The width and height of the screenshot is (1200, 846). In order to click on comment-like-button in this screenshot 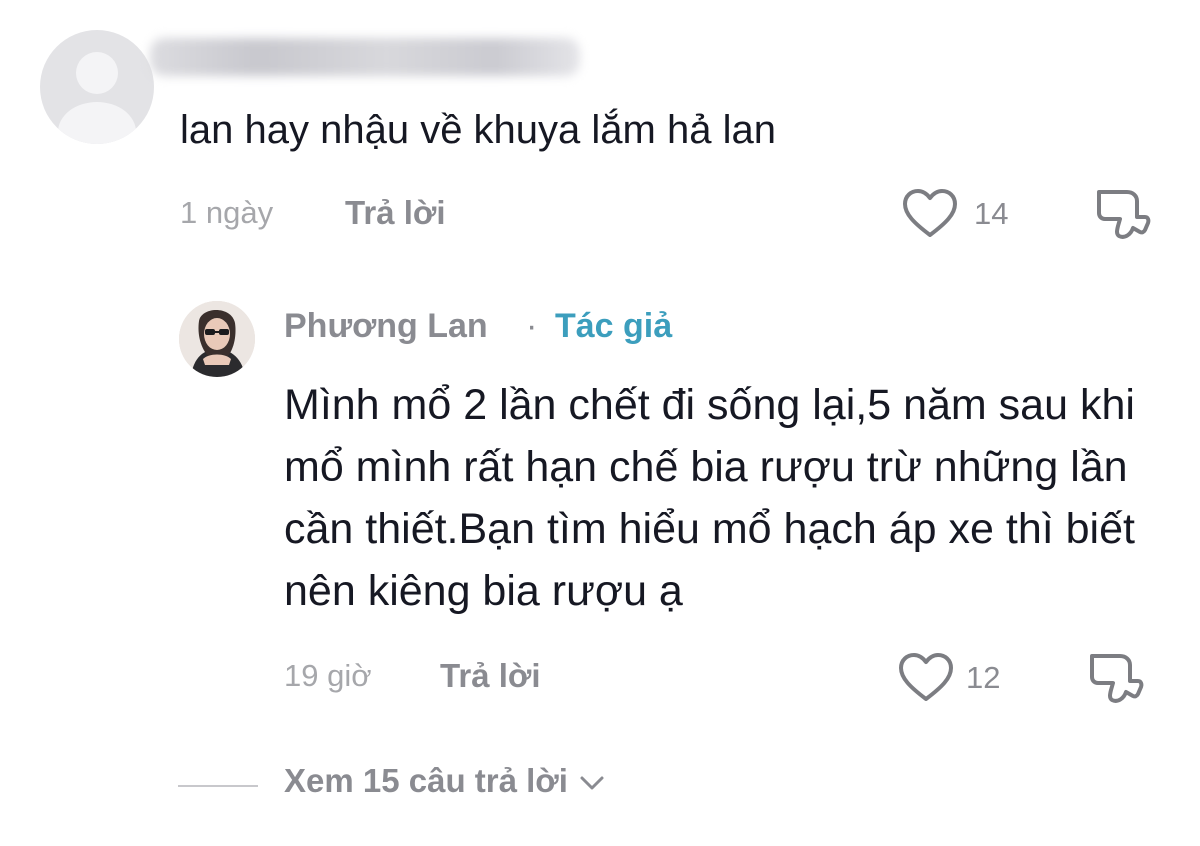, I will do `click(930, 216)`.